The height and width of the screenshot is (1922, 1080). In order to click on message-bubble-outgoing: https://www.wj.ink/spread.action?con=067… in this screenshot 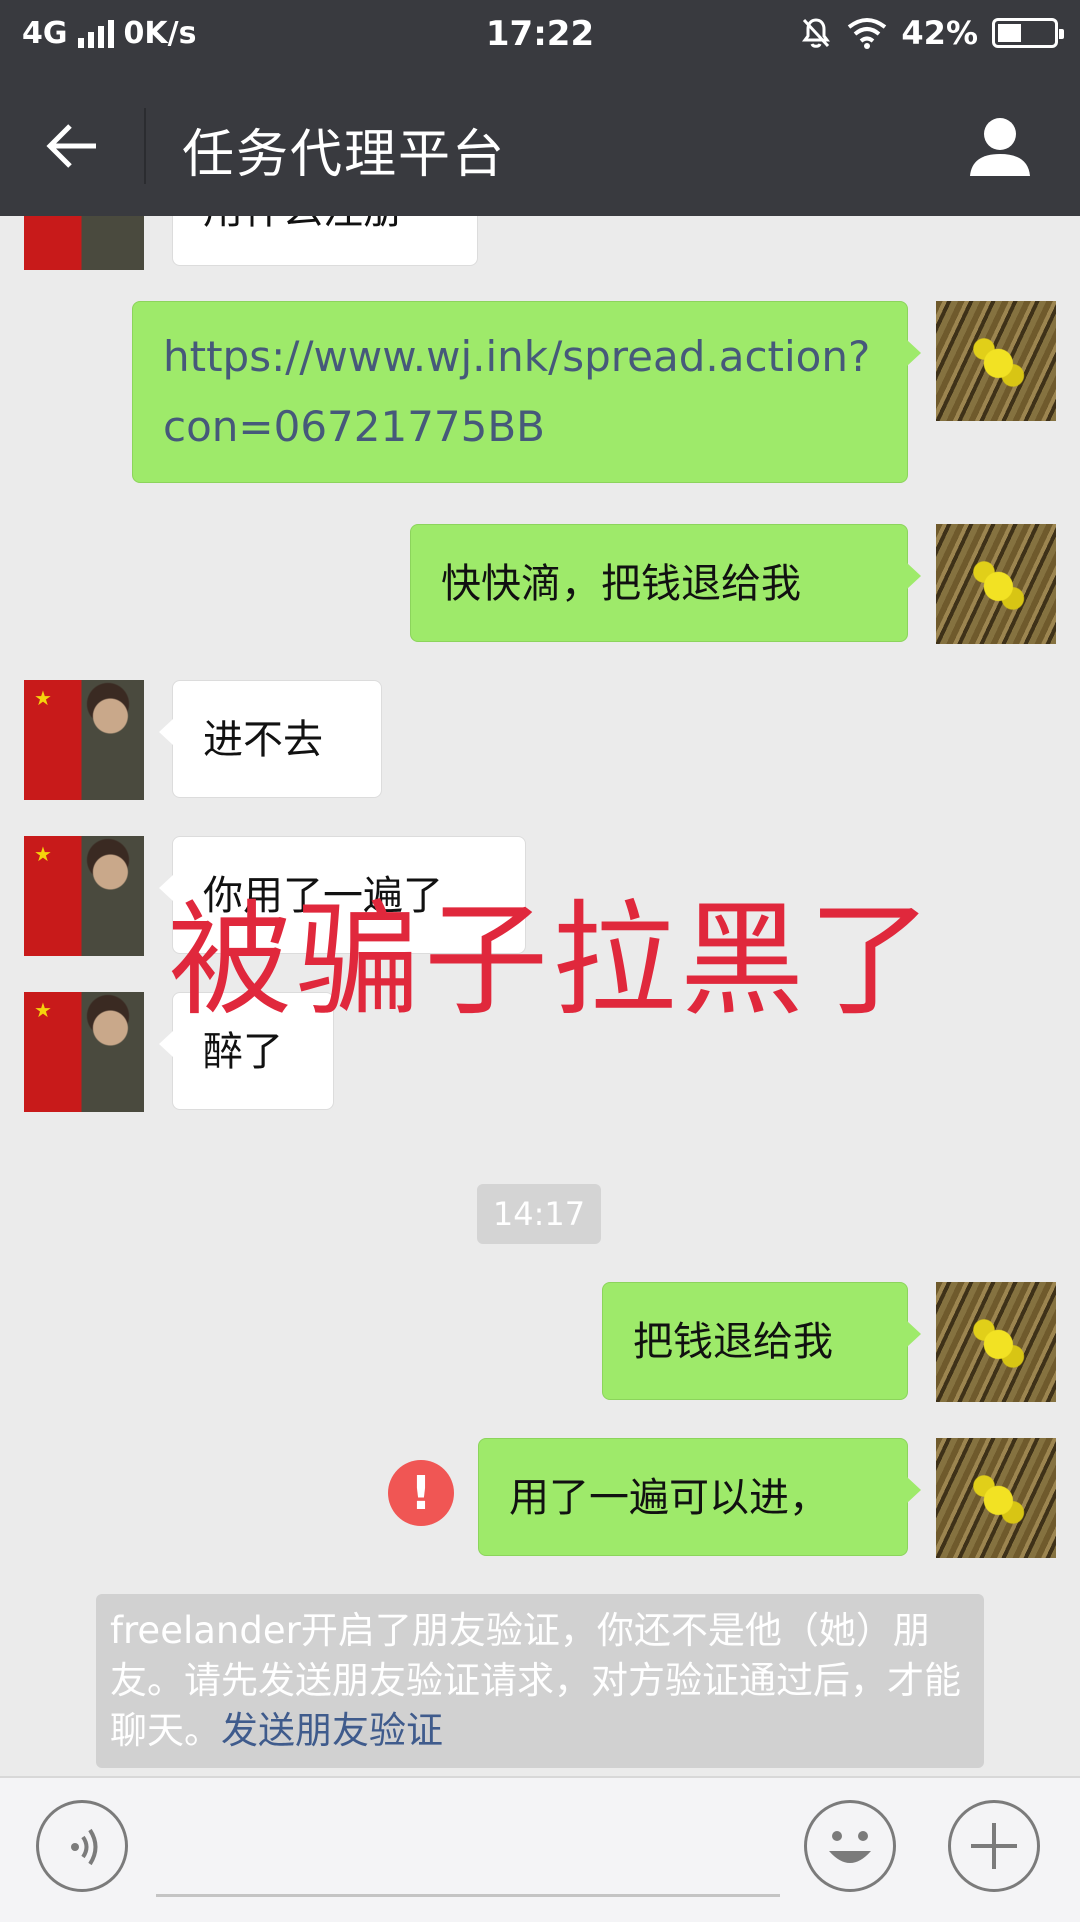, I will do `click(526, 392)`.